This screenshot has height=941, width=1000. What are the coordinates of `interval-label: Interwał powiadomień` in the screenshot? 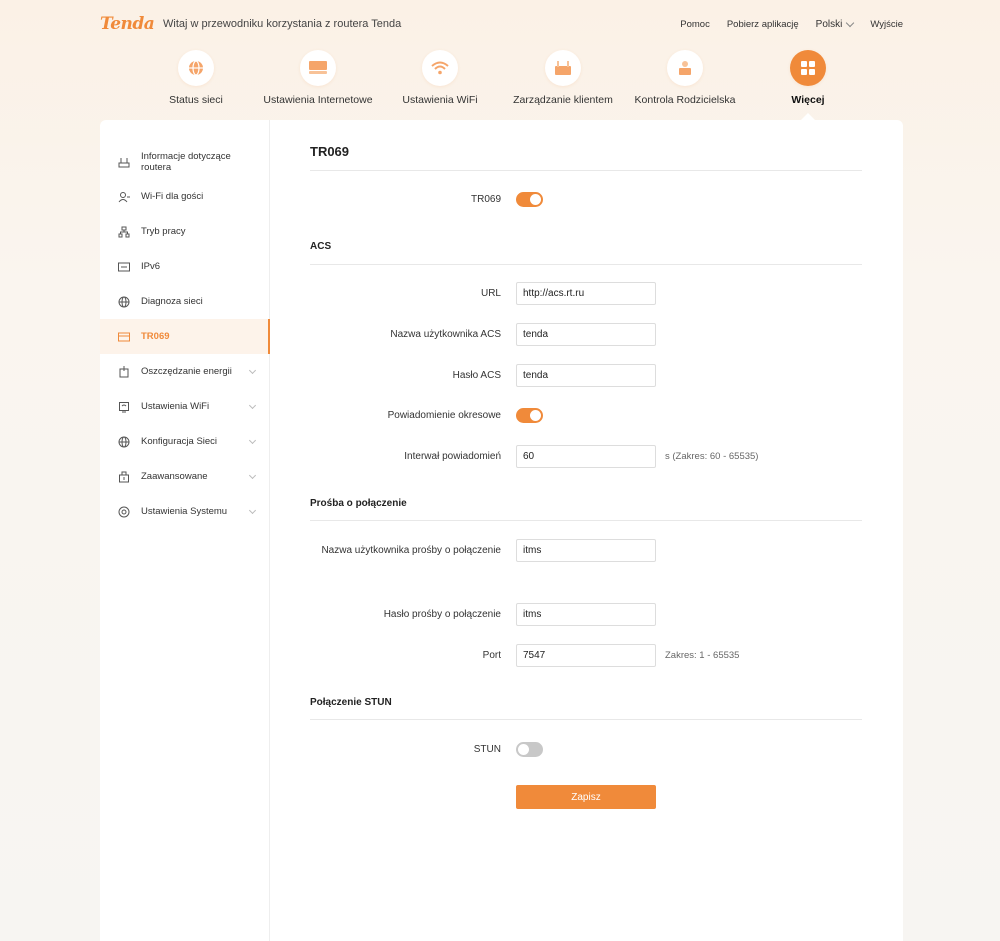 It's located at (452, 456).